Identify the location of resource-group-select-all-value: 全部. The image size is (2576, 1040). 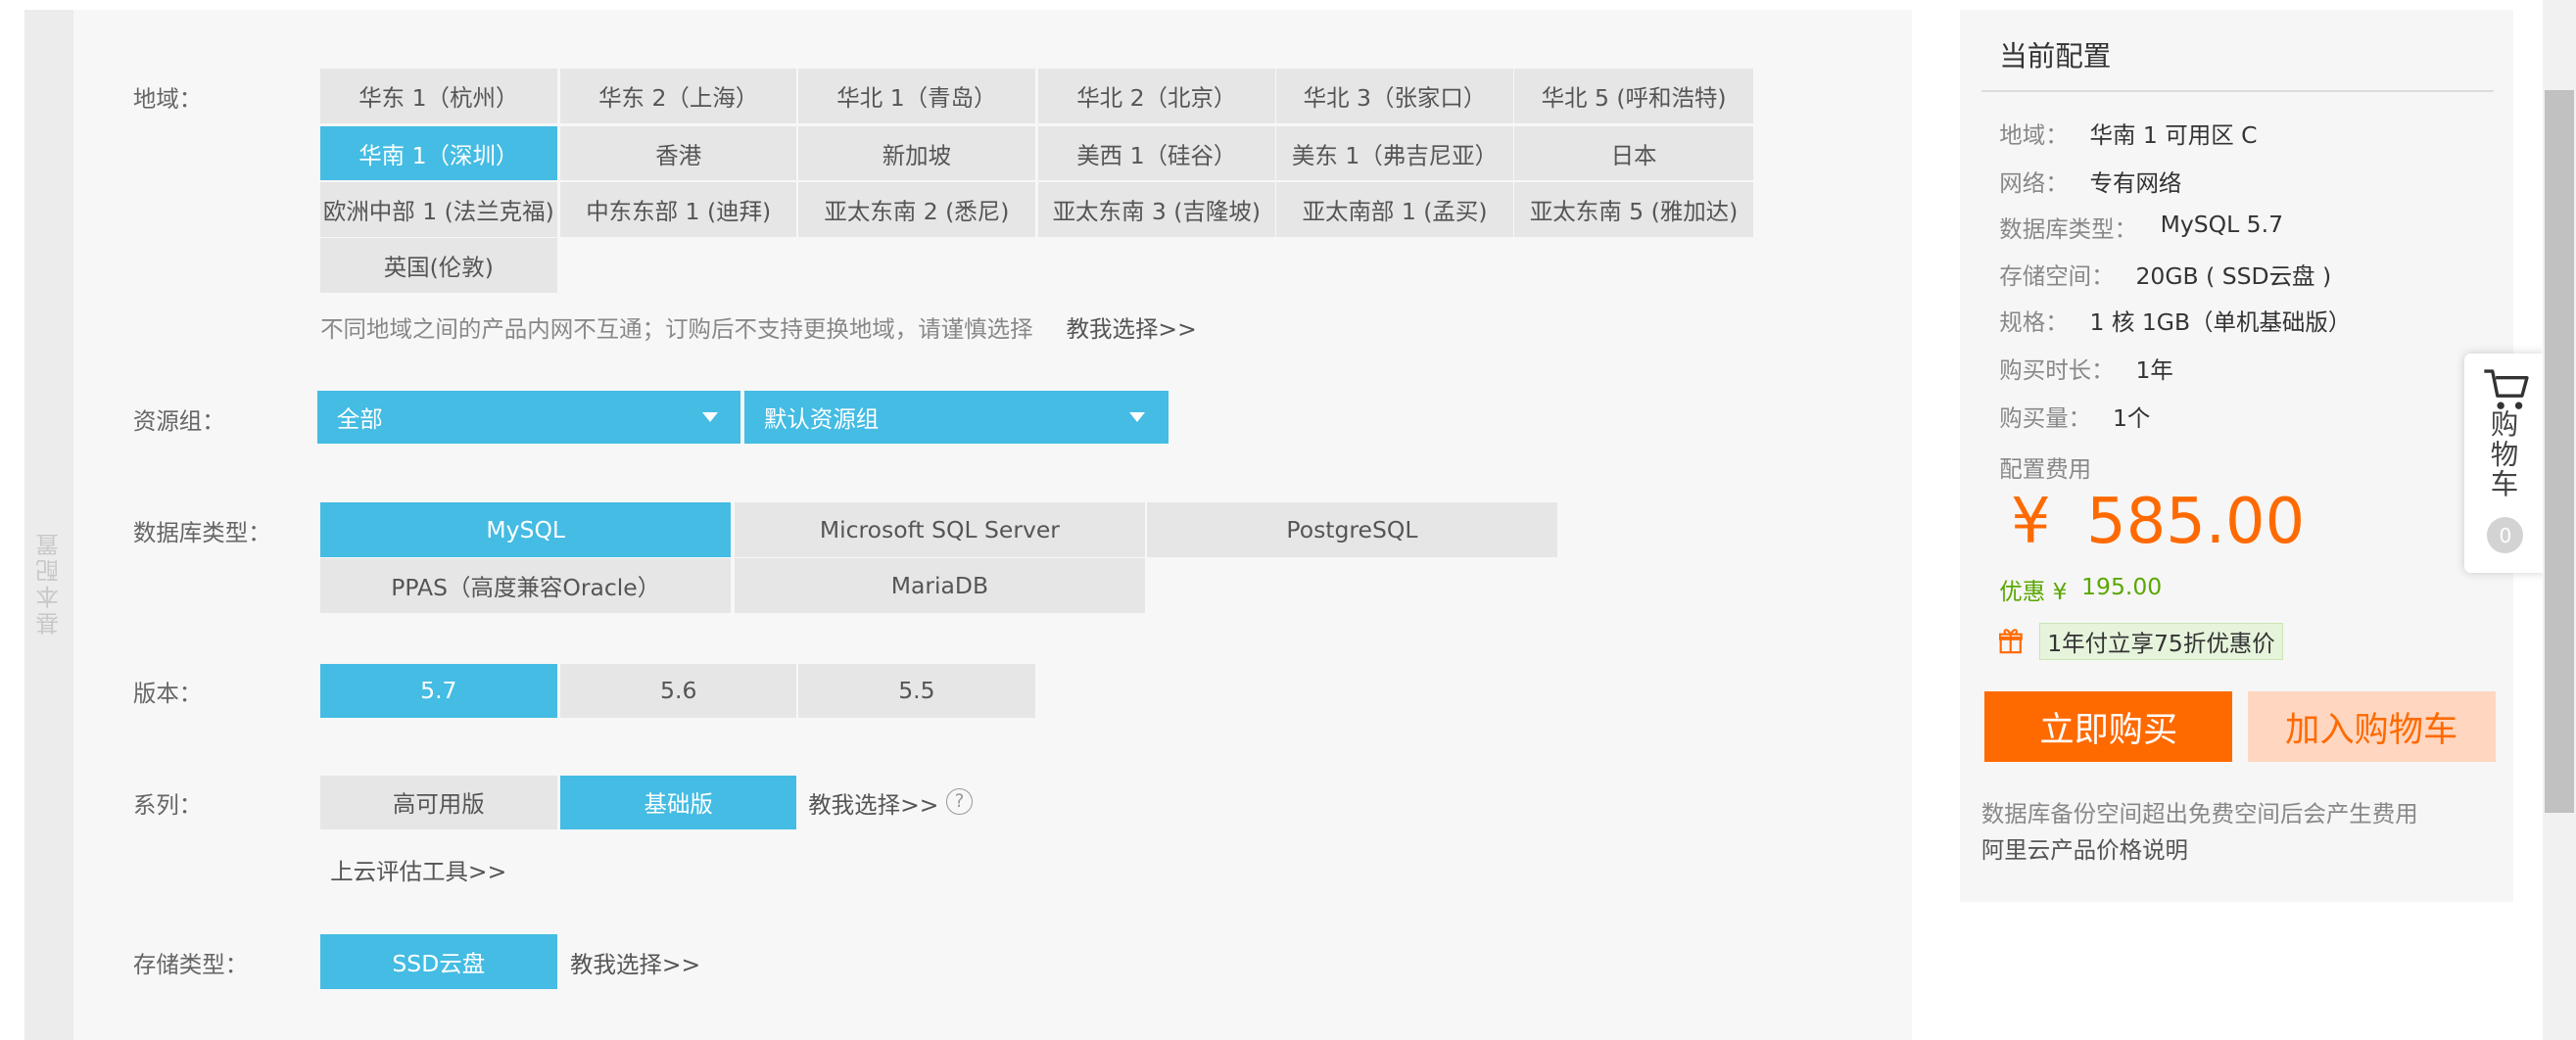
(360, 419).